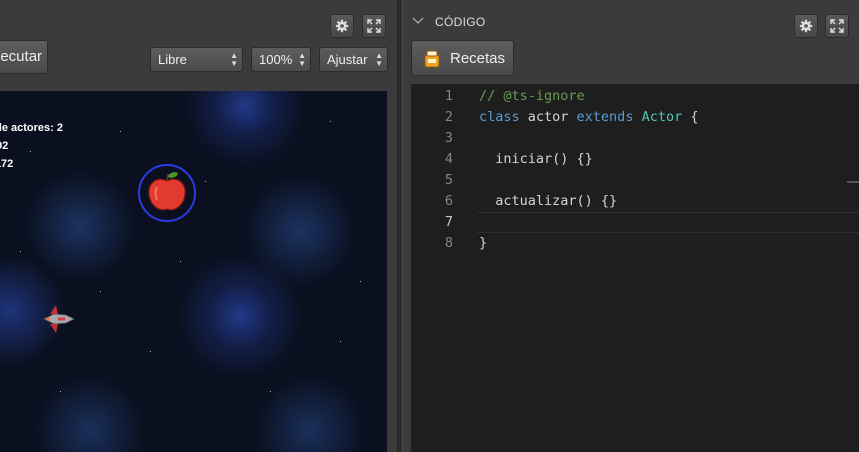 The height and width of the screenshot is (452, 859). I want to click on fit-select-value: Ajustar, so click(347, 59).